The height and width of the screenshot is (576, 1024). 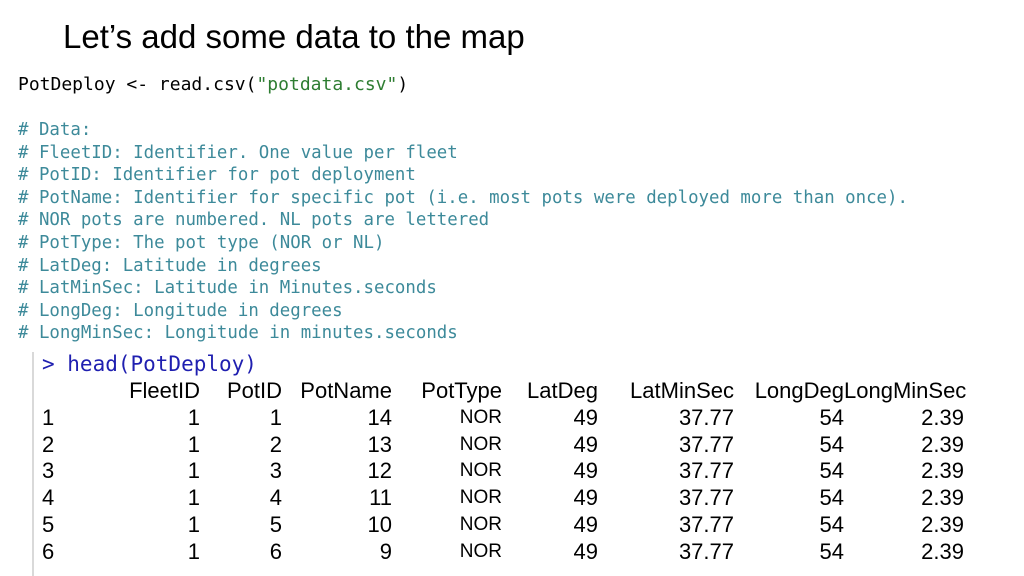 I want to click on column-header: PotName, so click(x=346, y=390).